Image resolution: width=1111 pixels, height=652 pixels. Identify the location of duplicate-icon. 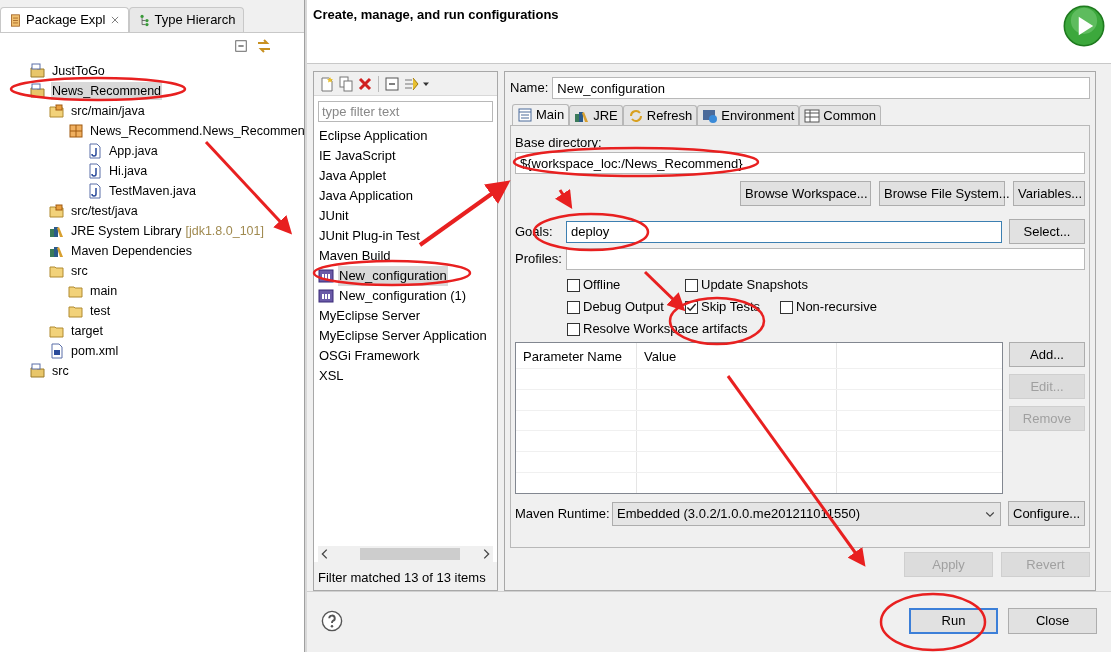
(346, 83).